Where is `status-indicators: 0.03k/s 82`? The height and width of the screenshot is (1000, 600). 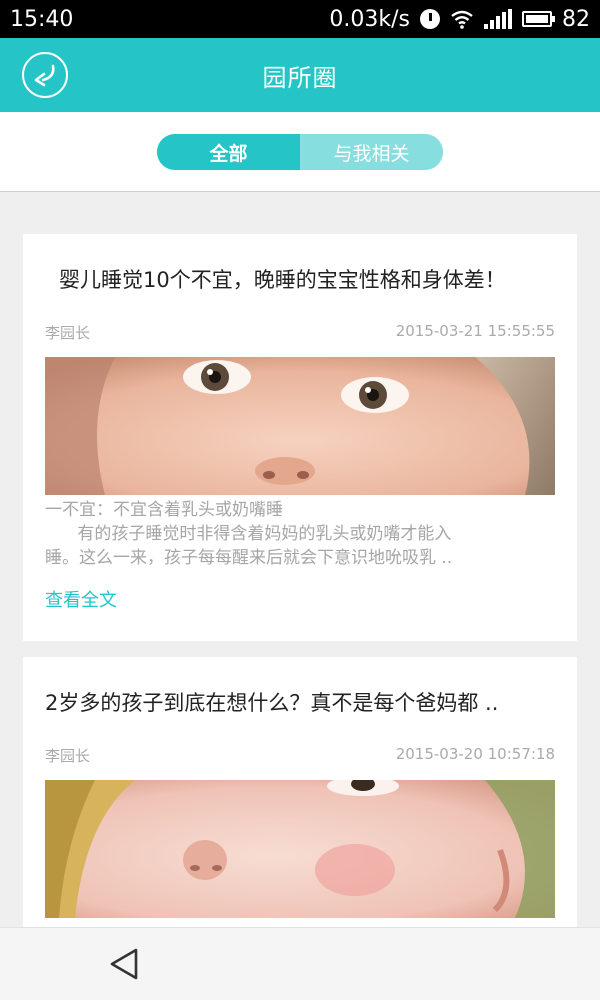 status-indicators: 0.03k/s 82 is located at coordinates (459, 19).